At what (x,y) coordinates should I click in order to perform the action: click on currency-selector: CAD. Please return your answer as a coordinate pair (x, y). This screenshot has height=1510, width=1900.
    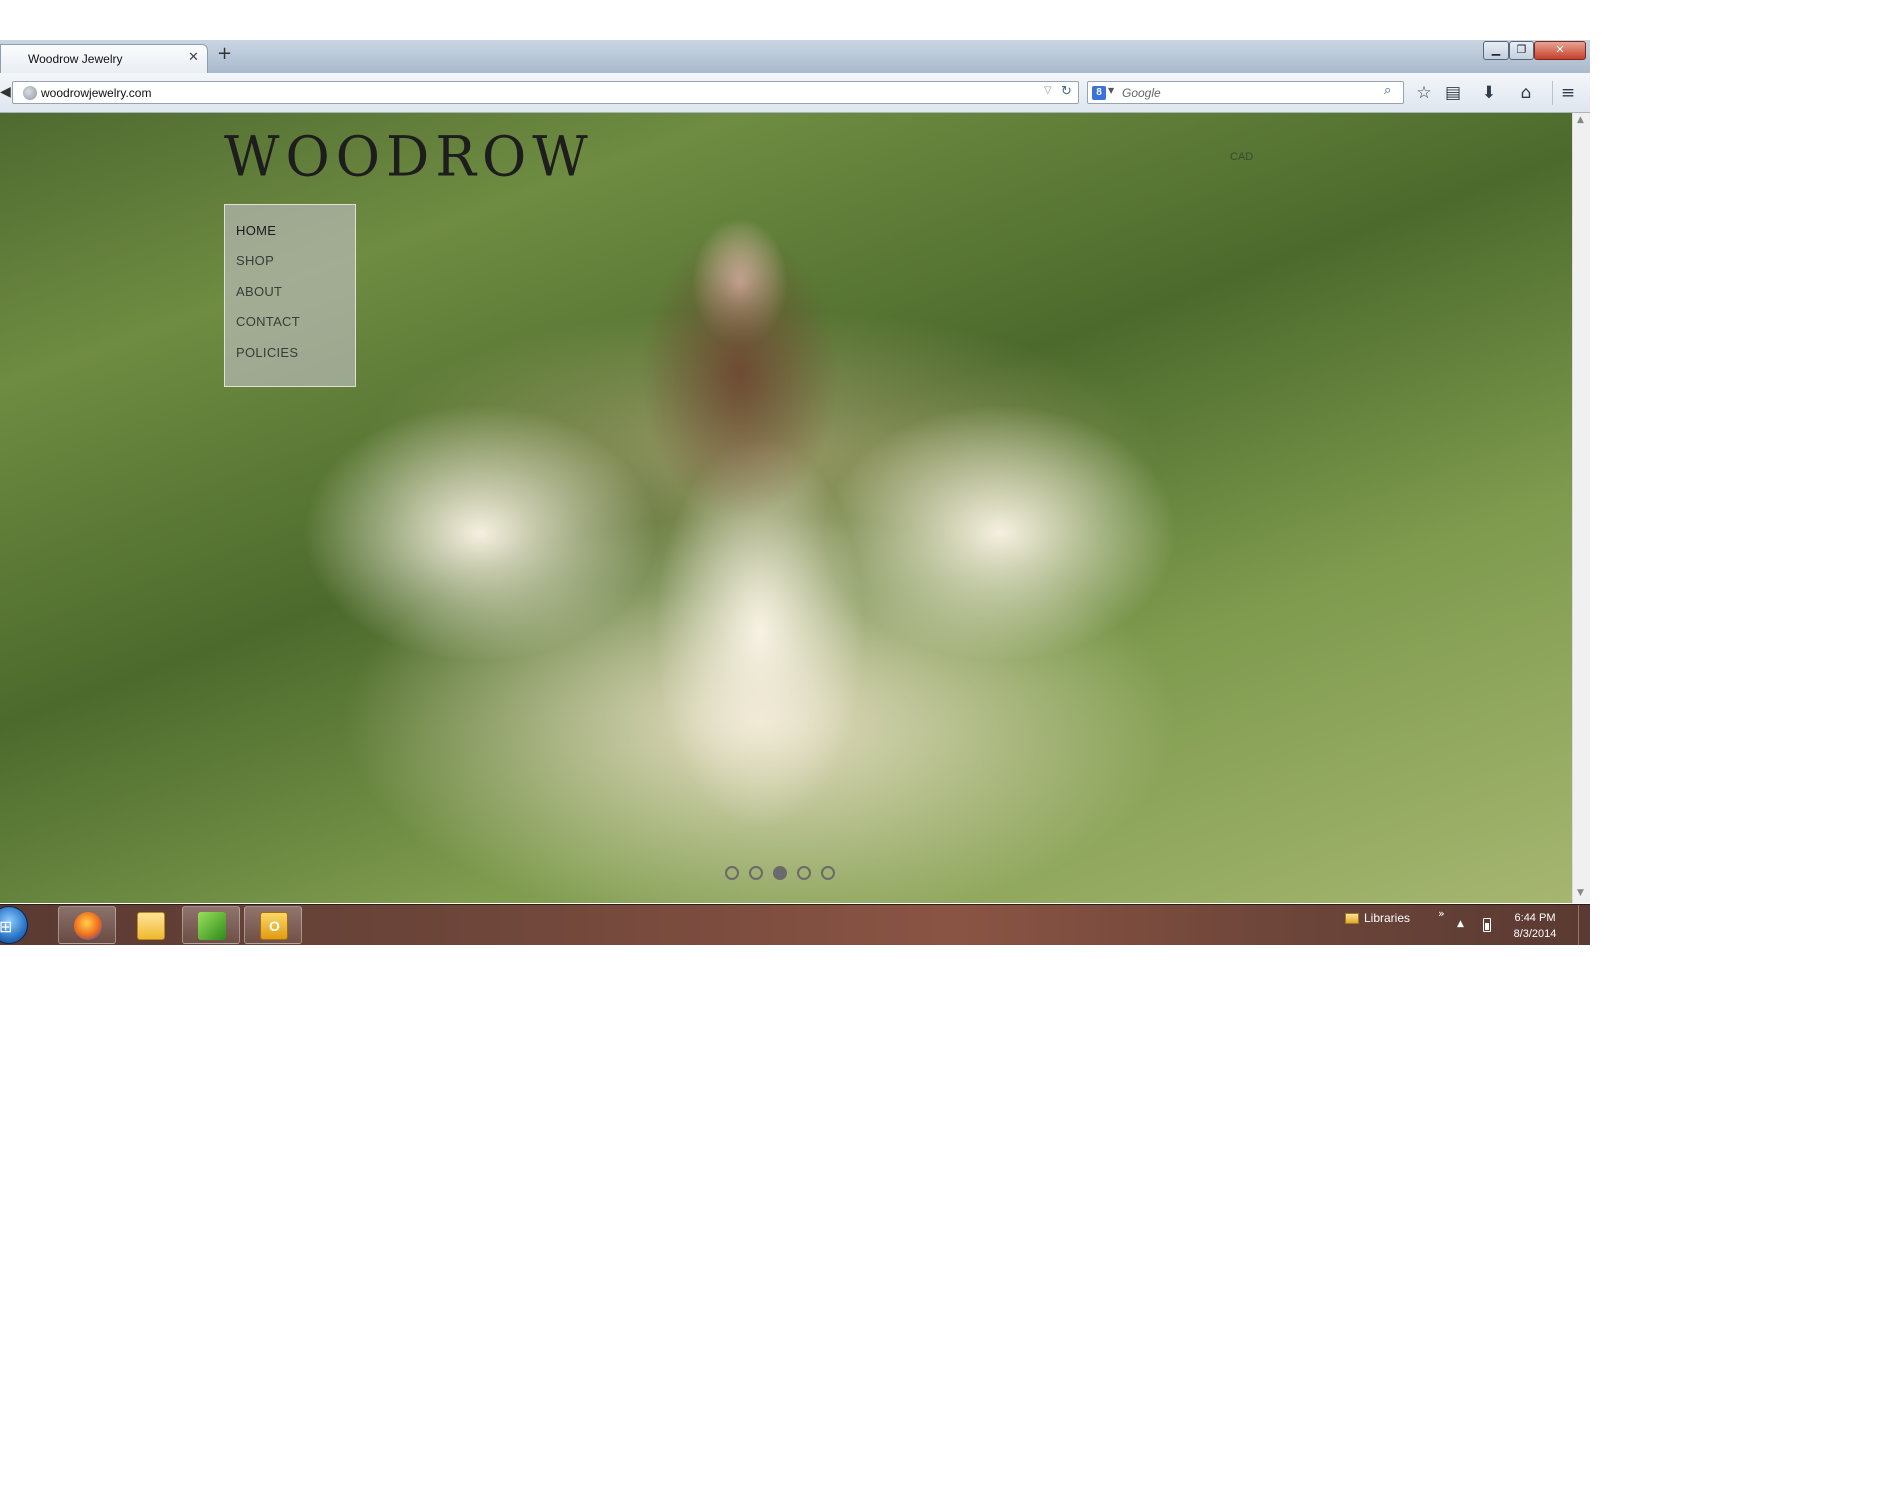
    Looking at the image, I should click on (1241, 157).